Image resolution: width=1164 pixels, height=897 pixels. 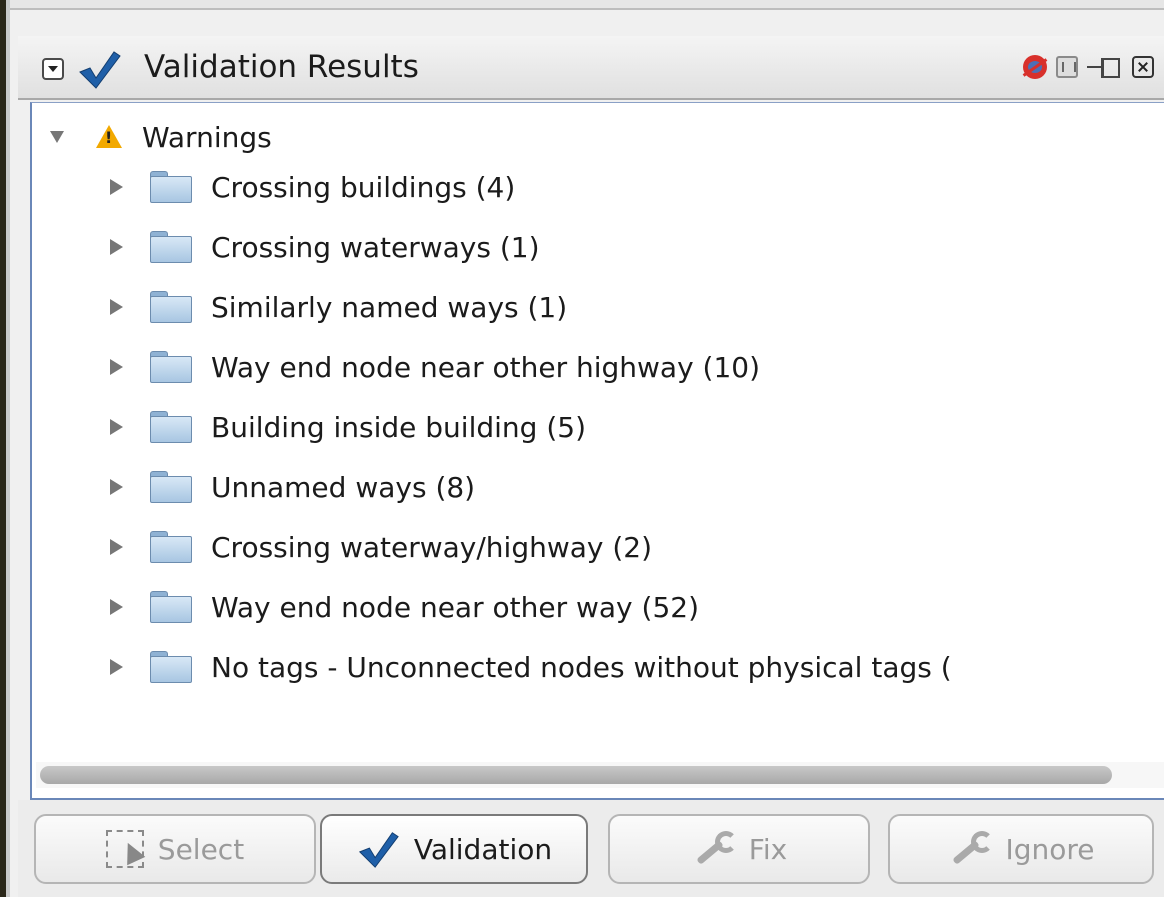 I want to click on tree-item: Crossing waterways (1), so click(x=325, y=247).